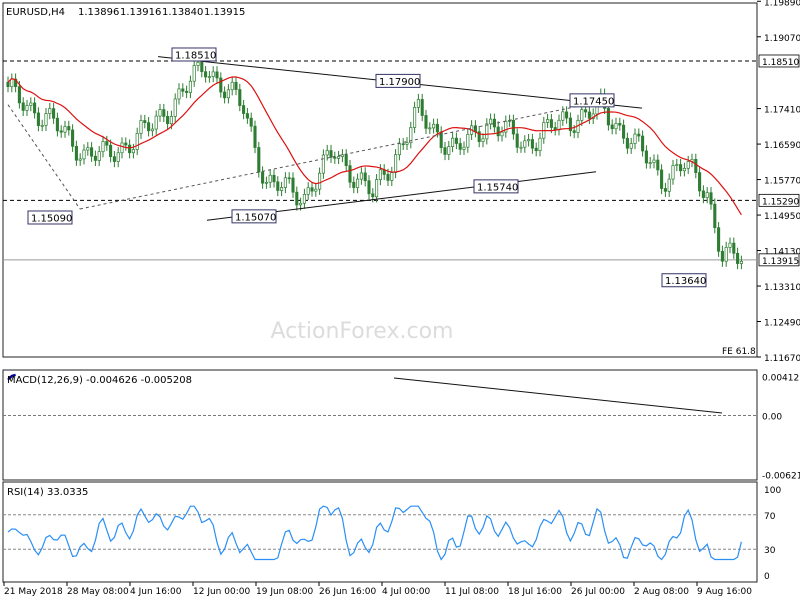 The height and width of the screenshot is (600, 800). What do you see at coordinates (780, 63) in the screenshot?
I see `price-level-tag-label: 1.18510` at bounding box center [780, 63].